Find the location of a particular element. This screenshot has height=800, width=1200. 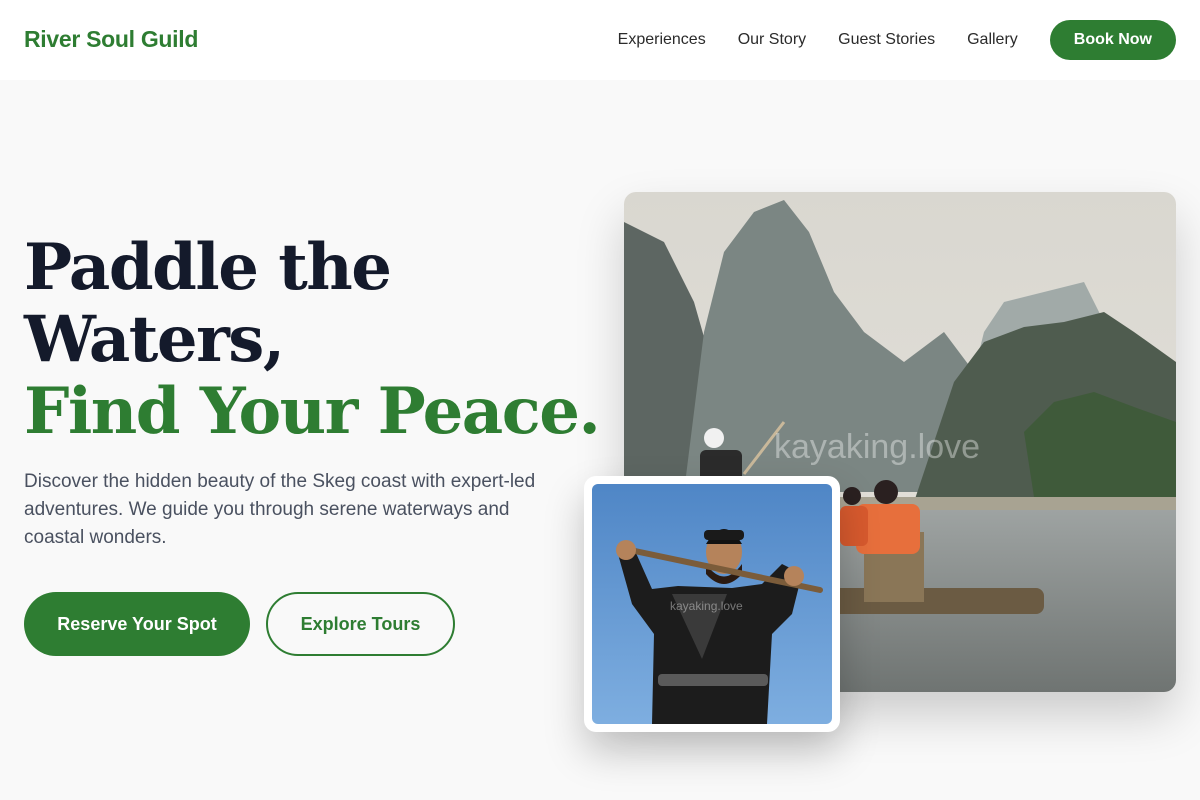

hero-inset-photo: kayaking.love is located at coordinates (712, 604).